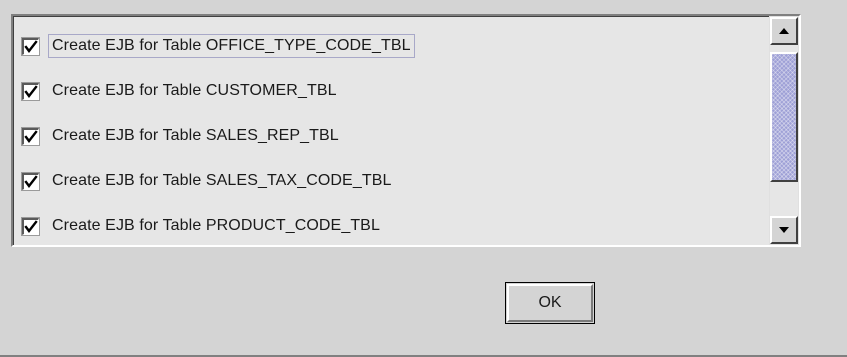 This screenshot has width=847, height=357. I want to click on list-item: Create EJB for Table PRODUCT_CODE_TBL, so click(202, 226).